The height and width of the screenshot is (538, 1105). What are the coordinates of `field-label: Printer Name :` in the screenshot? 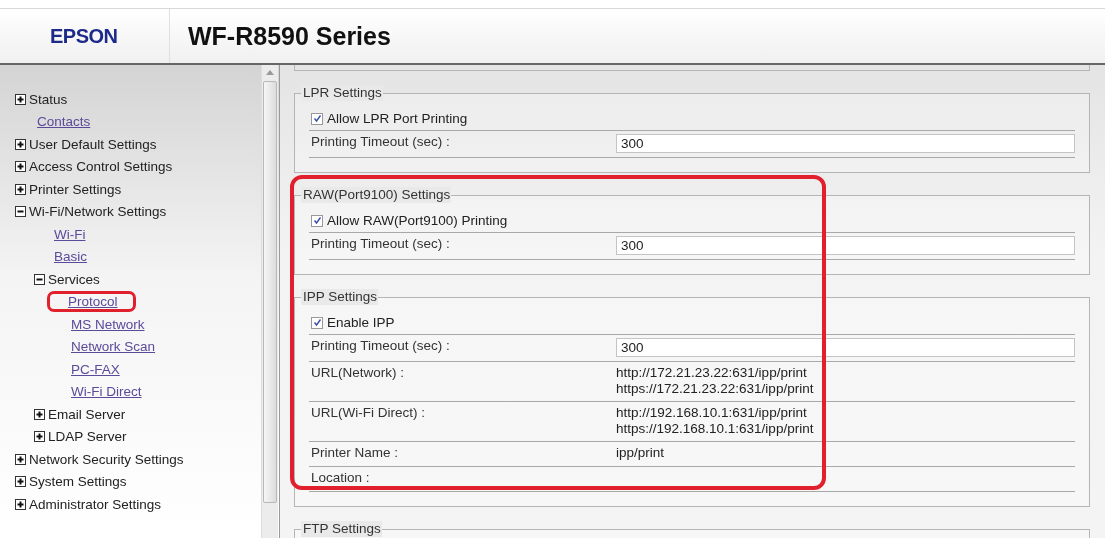 It's located at (355, 452).